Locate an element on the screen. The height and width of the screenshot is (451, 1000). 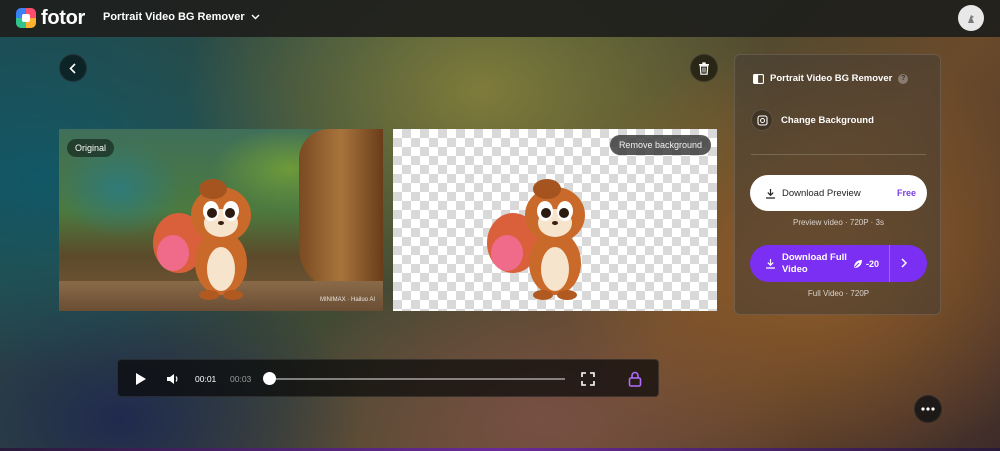
preview-info: Preview video · 720P · 3s is located at coordinates (838, 222).